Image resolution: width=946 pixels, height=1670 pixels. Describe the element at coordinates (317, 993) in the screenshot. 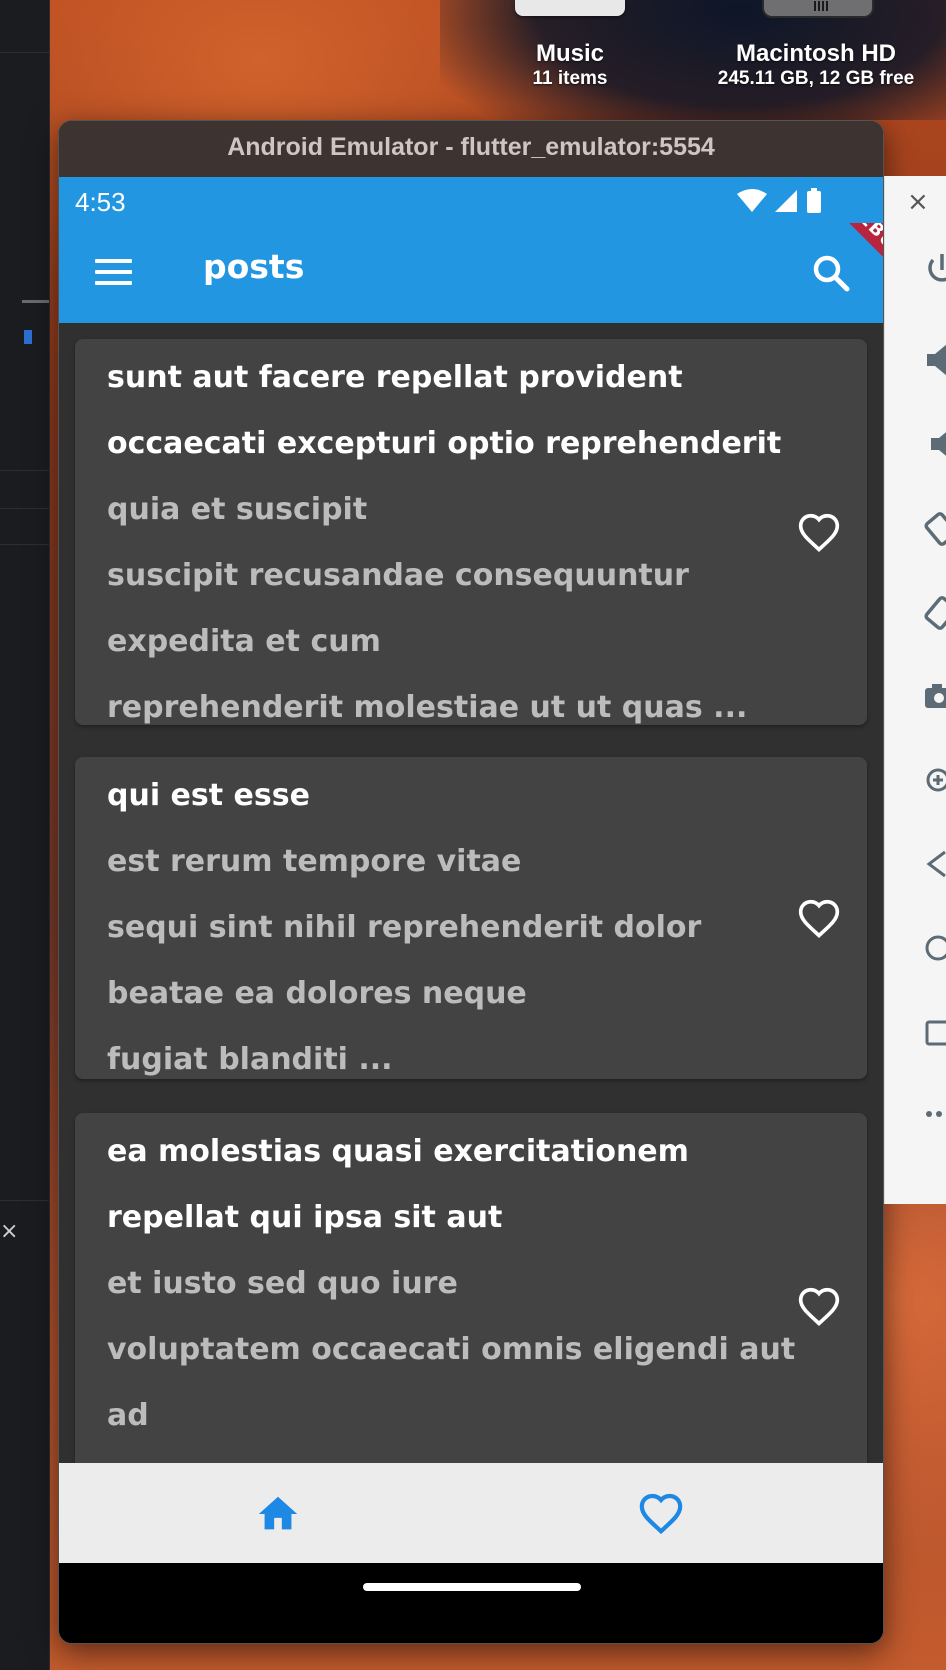

I see `post-body-line: beatae ea dolores neque` at that location.